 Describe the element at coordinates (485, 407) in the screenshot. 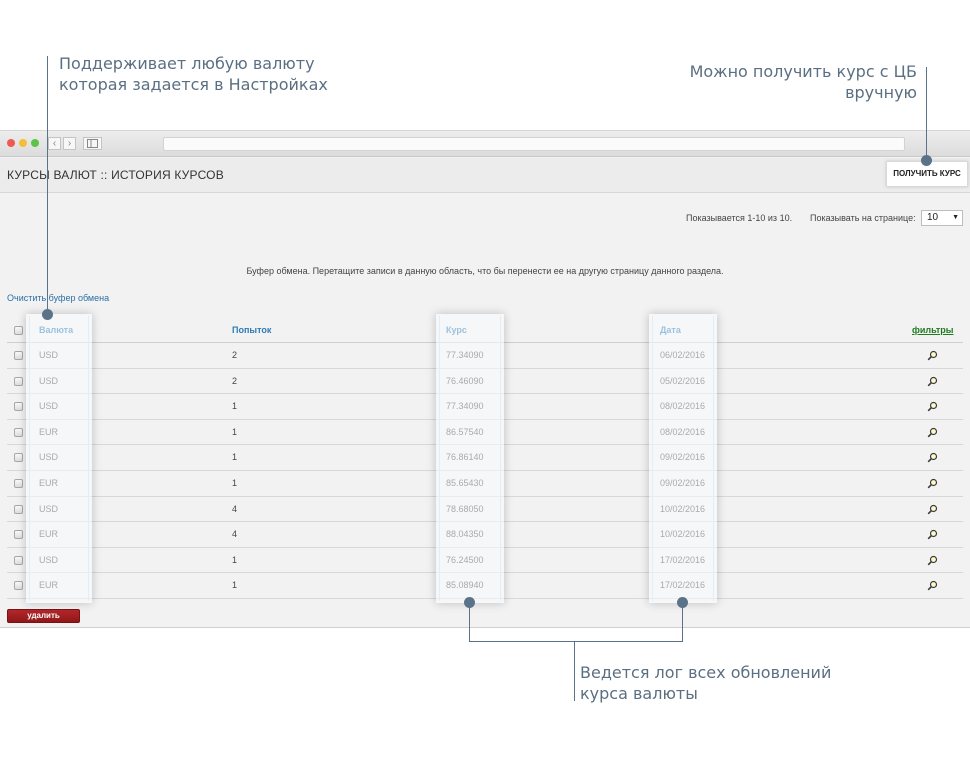

I see `table-row: USD 1 77.34090 08/02/2016` at that location.